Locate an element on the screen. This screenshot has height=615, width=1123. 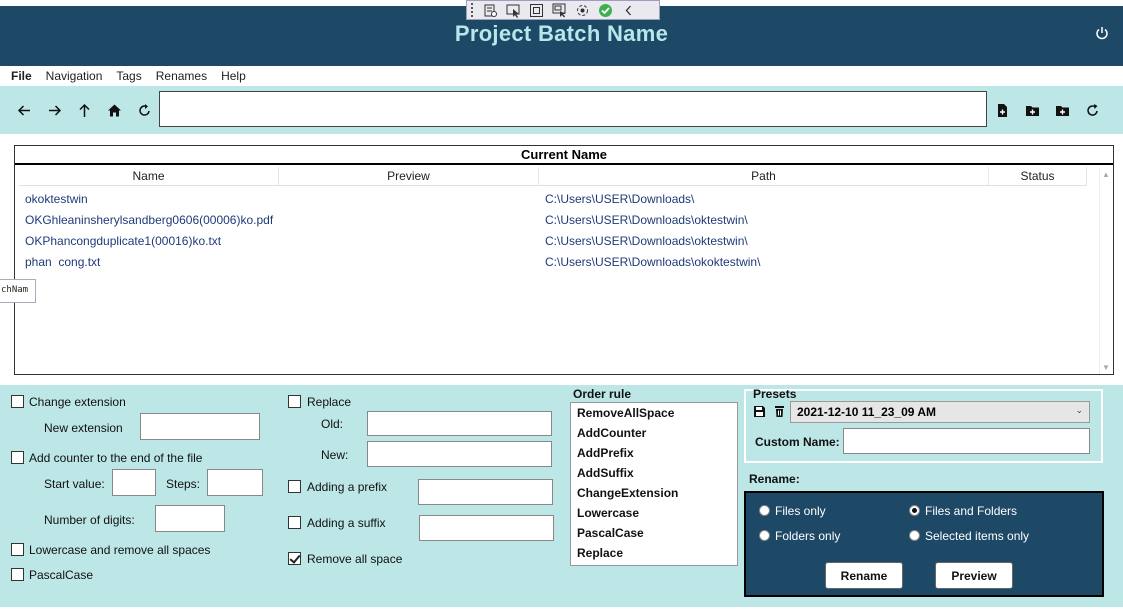
reload-icon is located at coordinates (1092, 110).